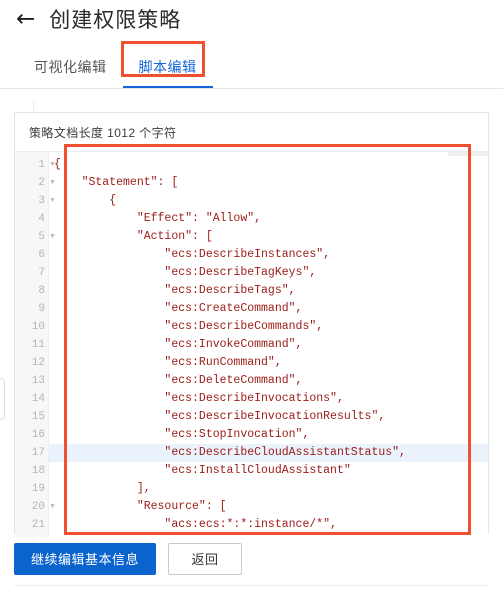  Describe the element at coordinates (268, 435) in the screenshot. I see `code-line: "ecs:StopInvocation",` at that location.